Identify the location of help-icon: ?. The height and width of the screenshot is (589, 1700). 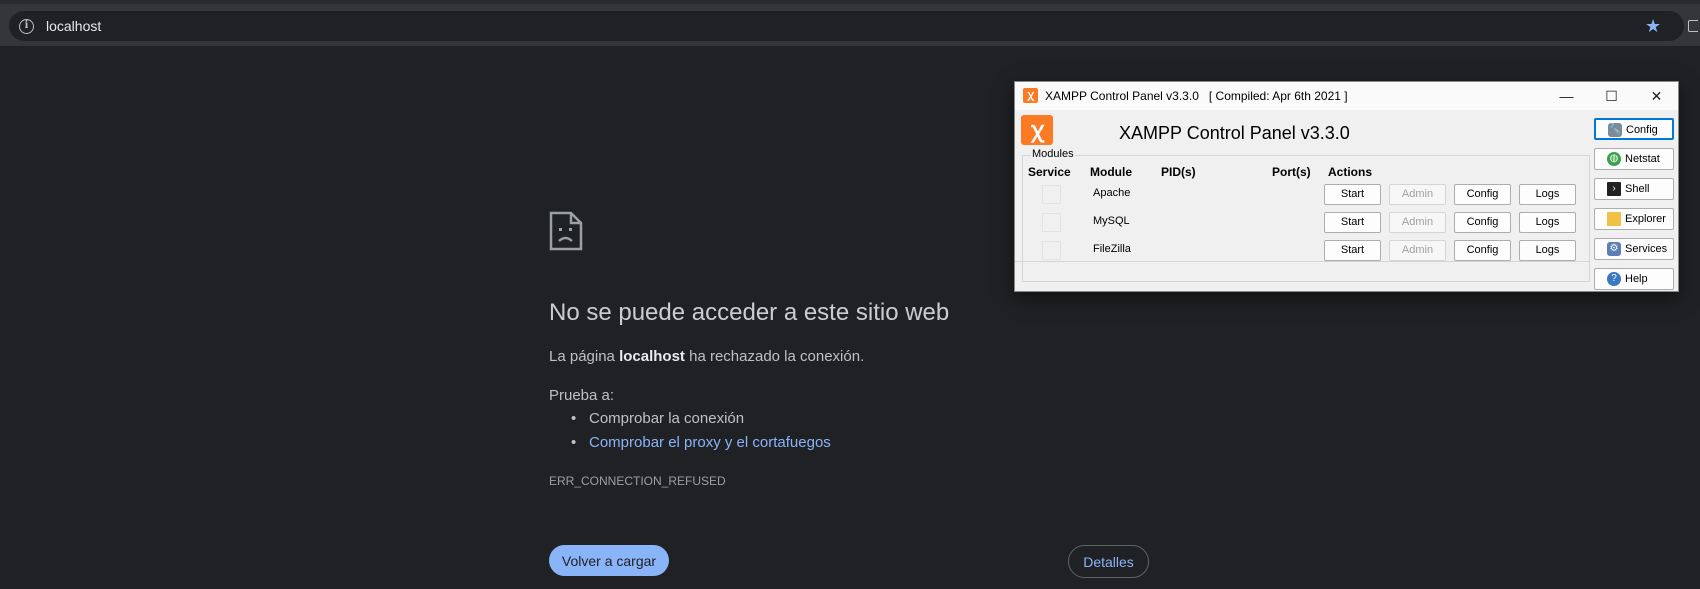
(1614, 279).